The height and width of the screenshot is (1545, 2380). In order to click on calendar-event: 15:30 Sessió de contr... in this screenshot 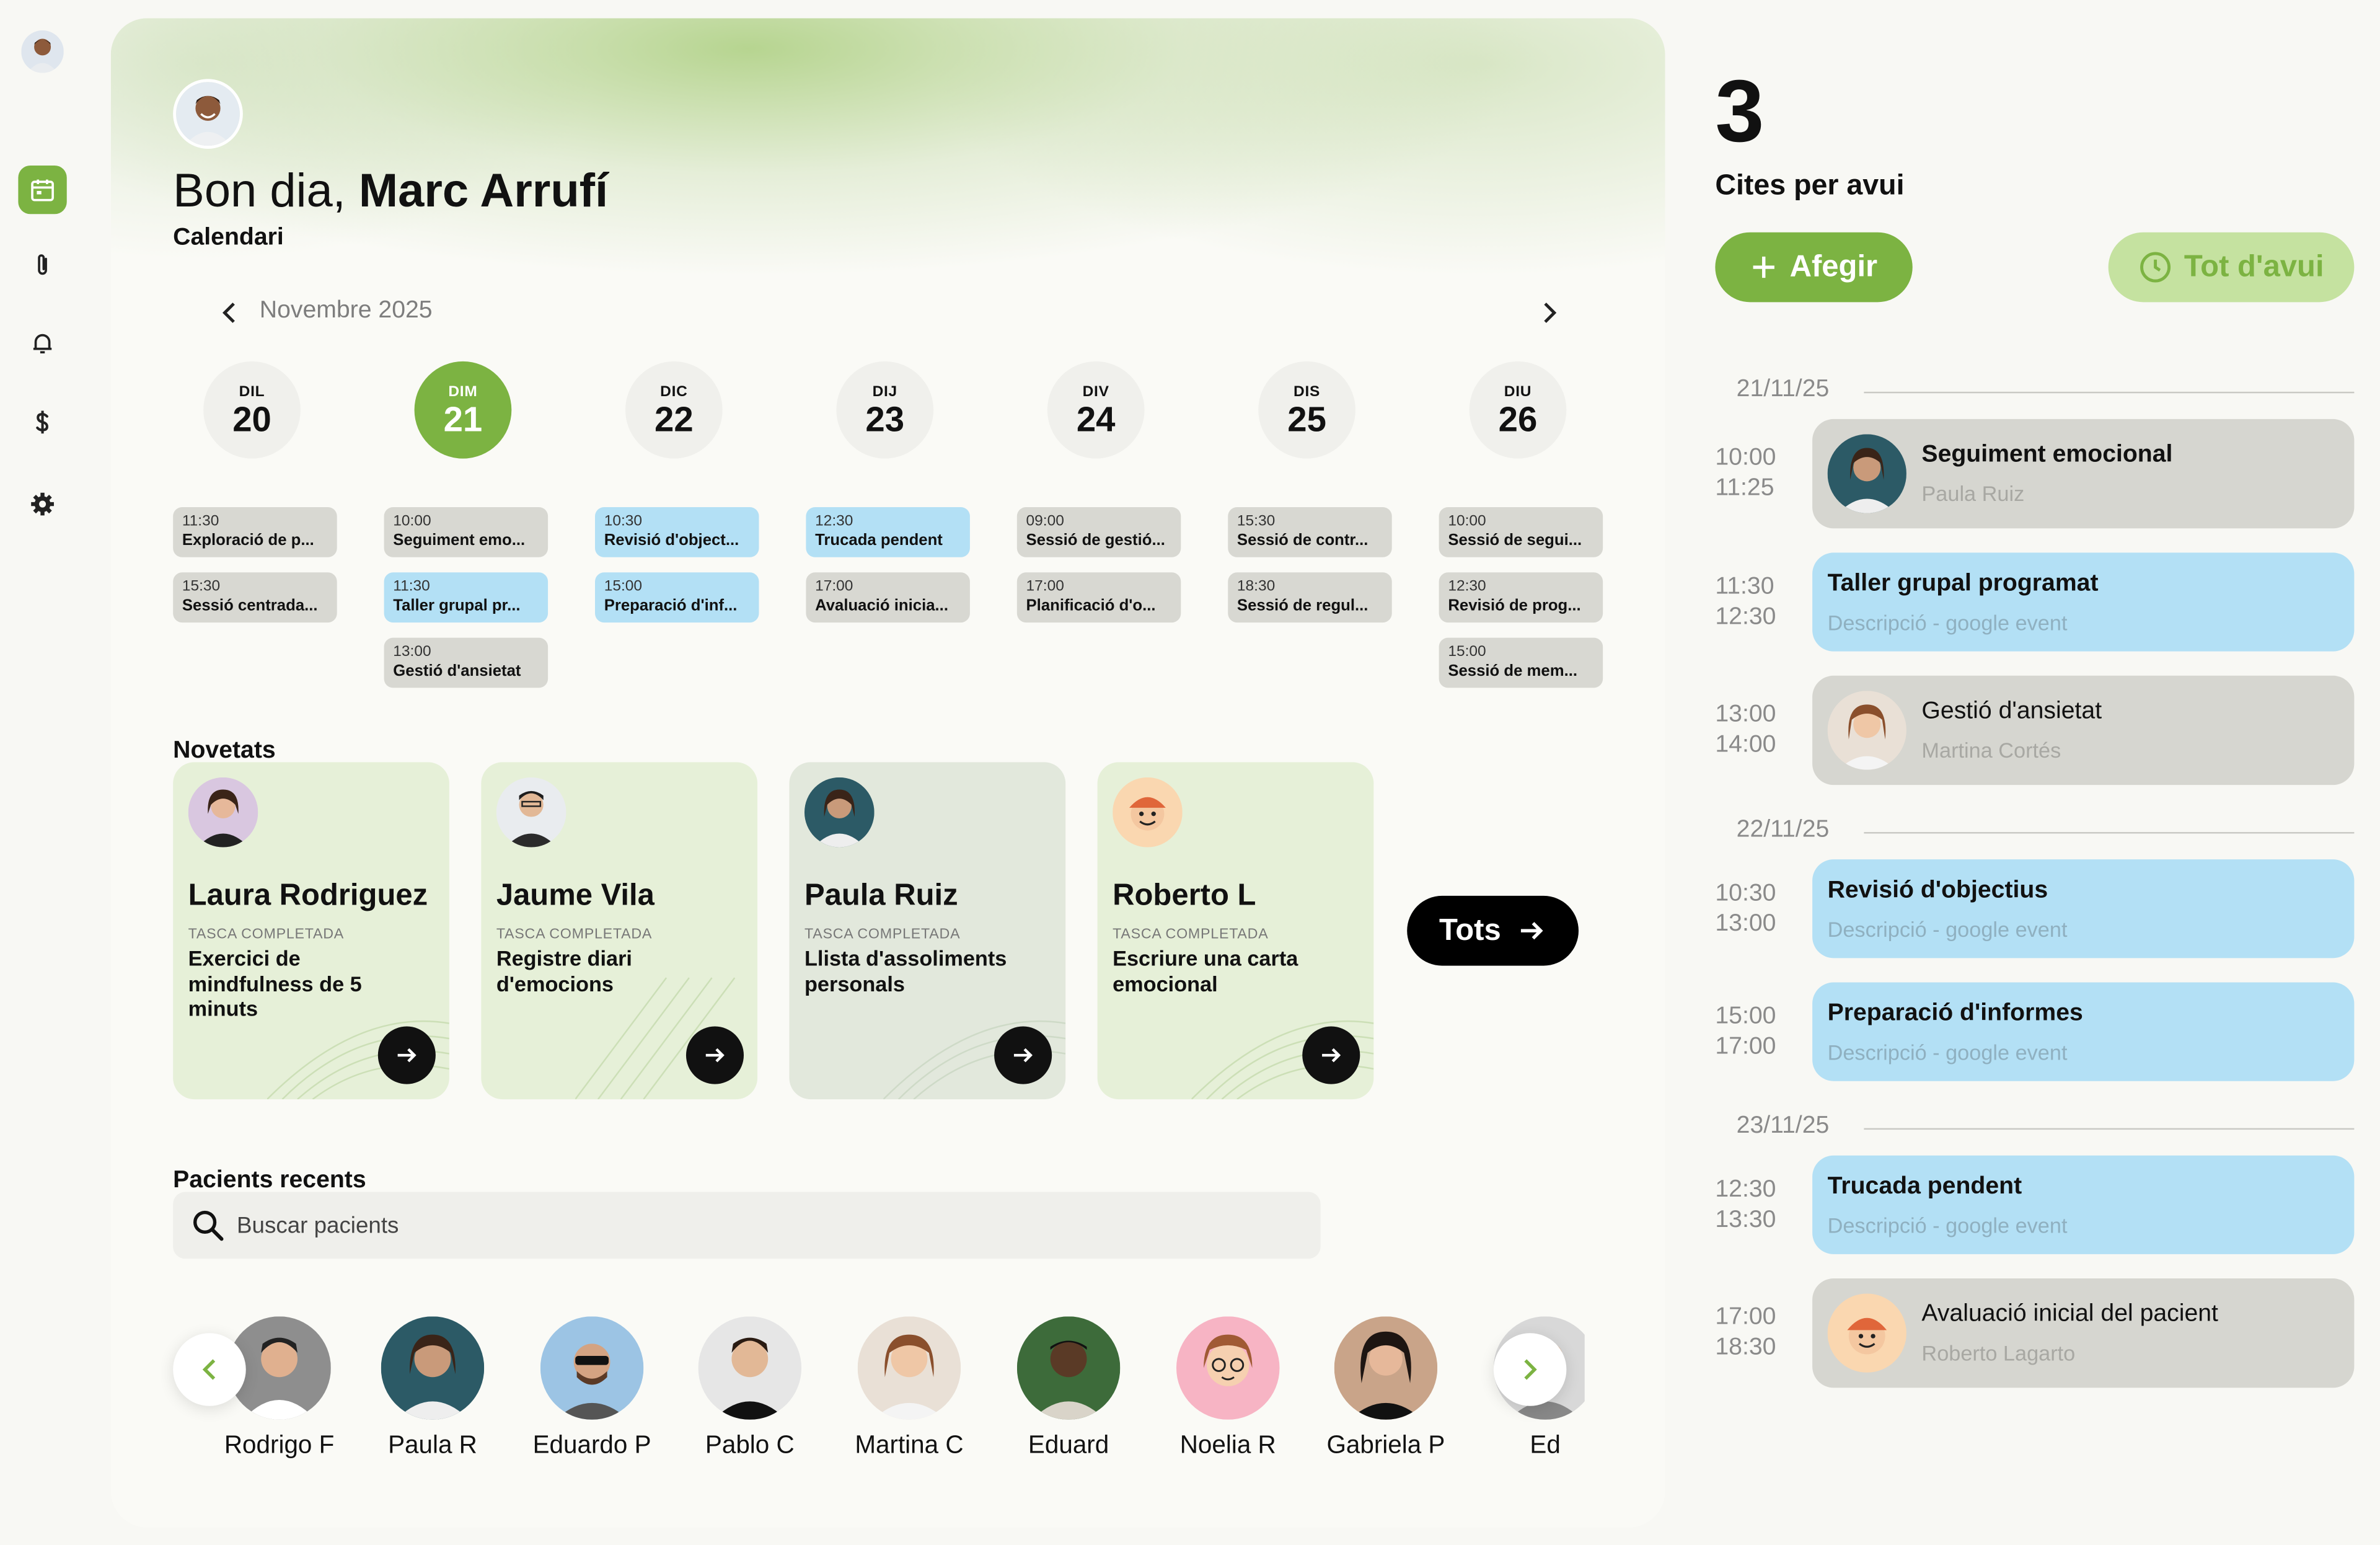, I will do `click(1310, 532)`.